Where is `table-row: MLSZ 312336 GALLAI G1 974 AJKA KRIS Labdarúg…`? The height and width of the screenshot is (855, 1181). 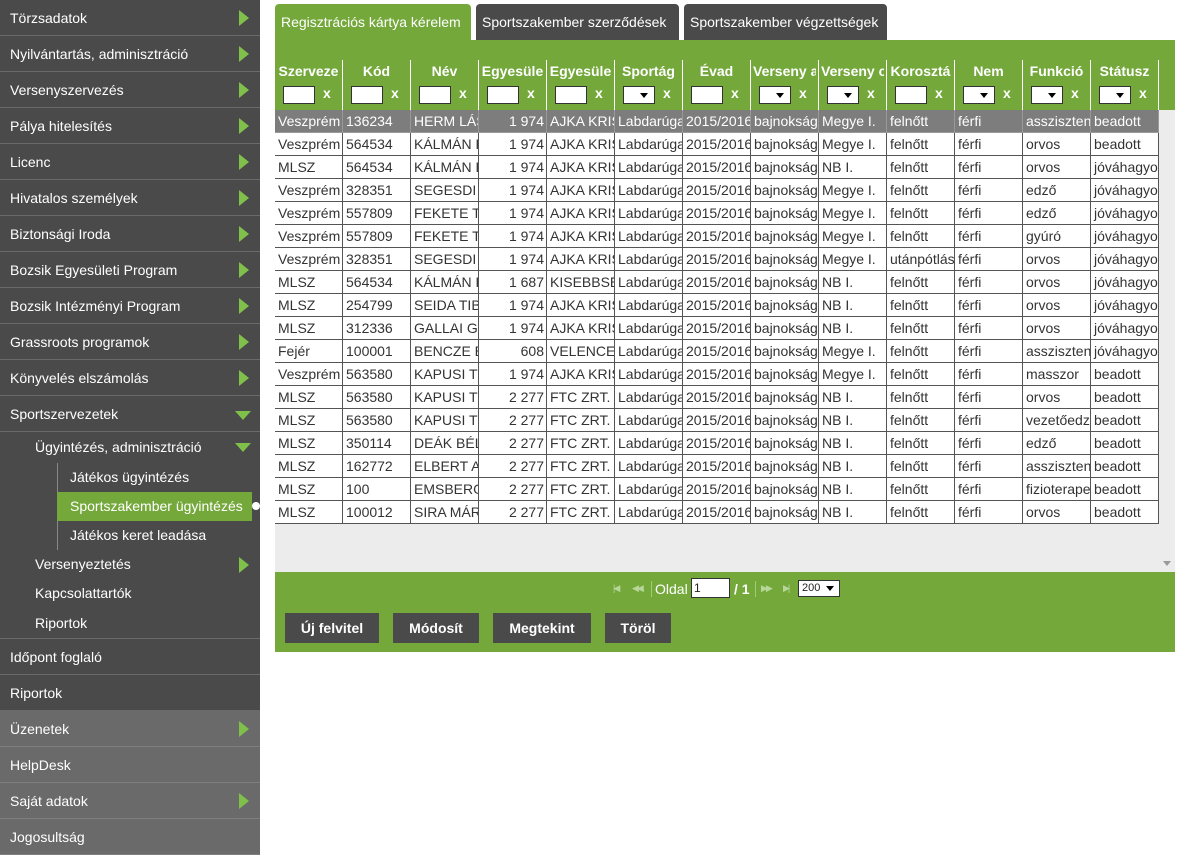 table-row: MLSZ 312336 GALLAI G1 974 AJKA KRIS Labdarúg… is located at coordinates (717, 328).